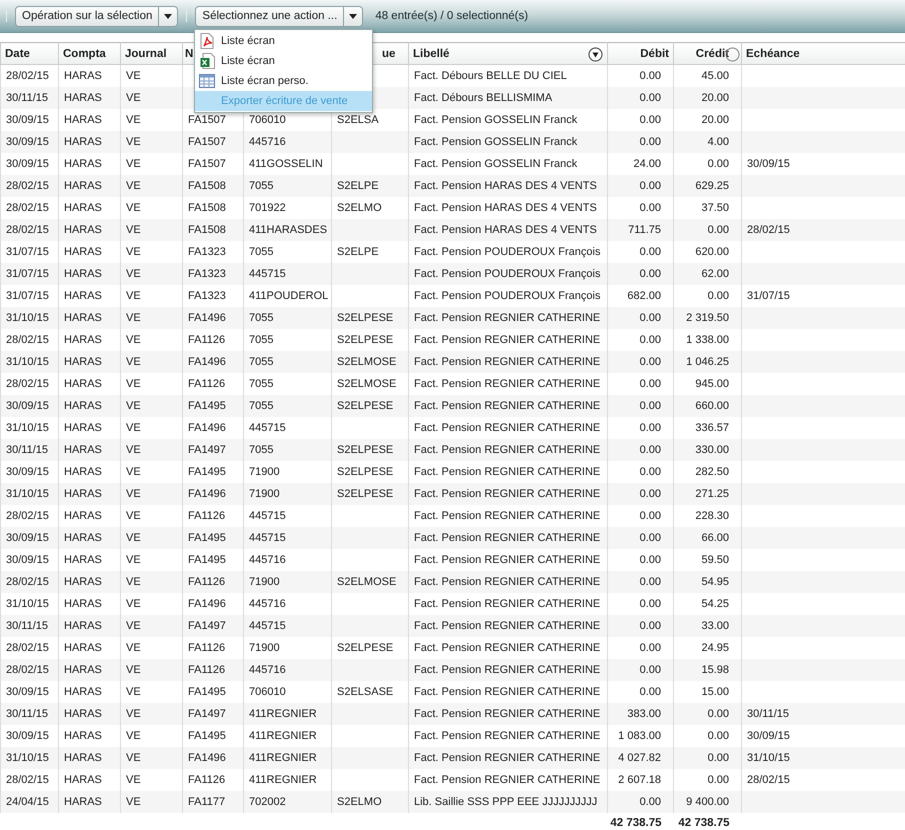 The width and height of the screenshot is (905, 830). Describe the element at coordinates (89, 802) in the screenshot. I see `table-cell: HARAS` at that location.